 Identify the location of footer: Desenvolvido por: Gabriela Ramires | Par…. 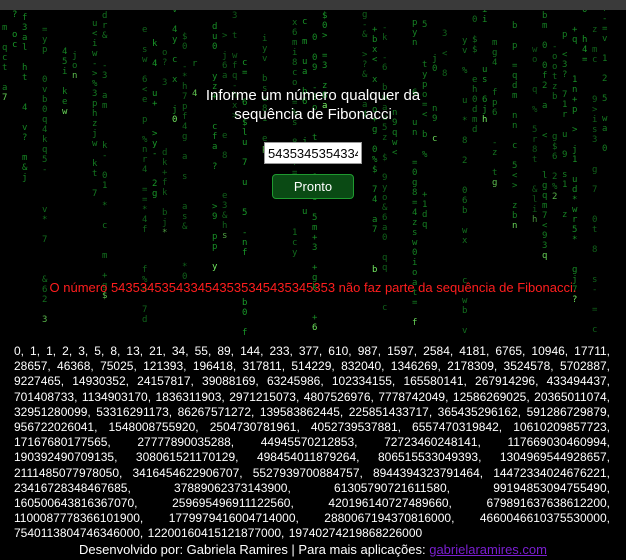
(313, 549).